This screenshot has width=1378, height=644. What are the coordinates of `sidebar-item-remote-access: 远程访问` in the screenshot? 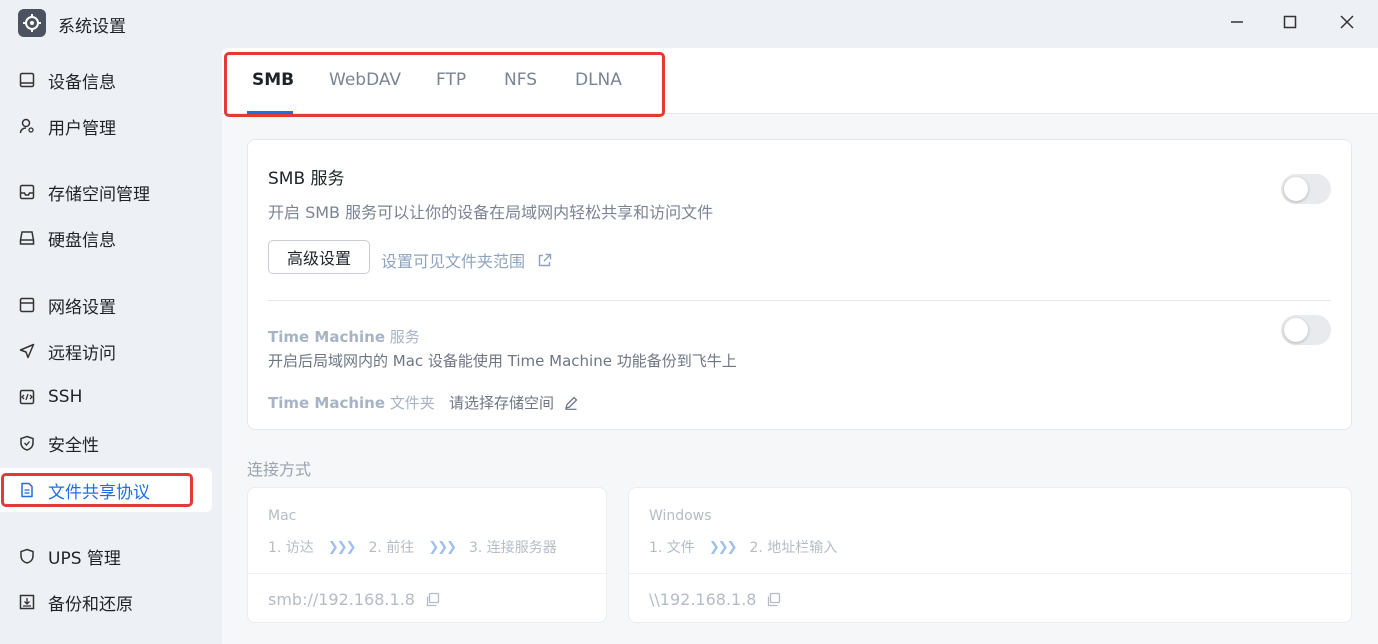 It's located at (106, 351).